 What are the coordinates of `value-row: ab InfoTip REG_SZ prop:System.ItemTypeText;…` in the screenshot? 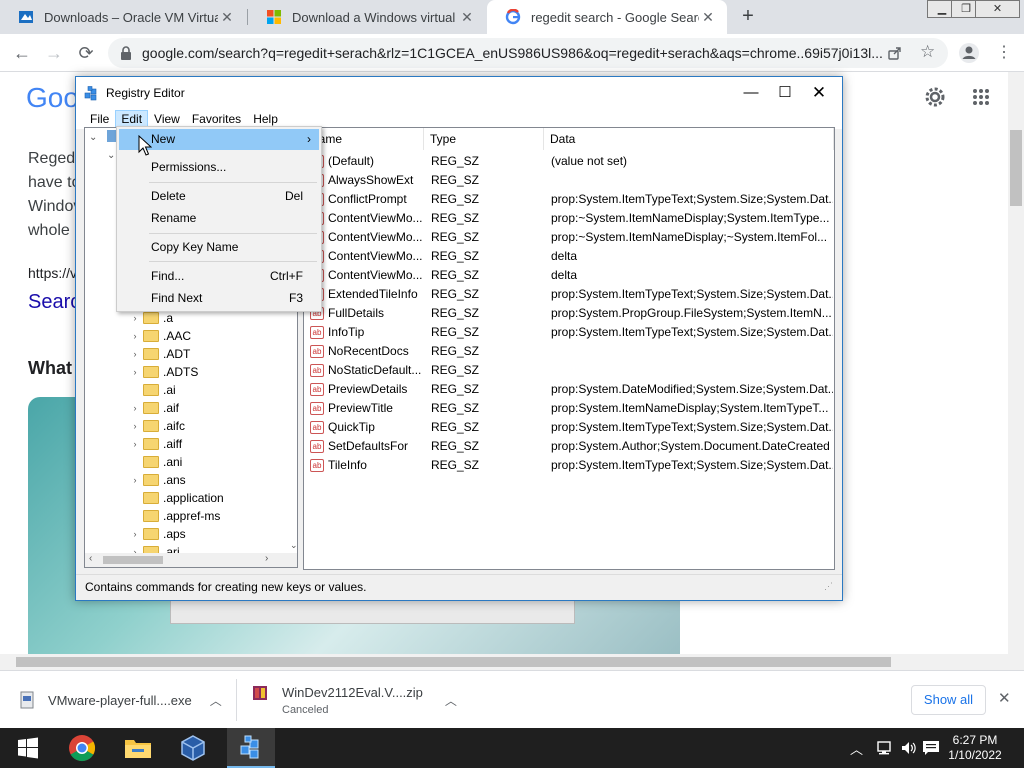 It's located at (569, 332).